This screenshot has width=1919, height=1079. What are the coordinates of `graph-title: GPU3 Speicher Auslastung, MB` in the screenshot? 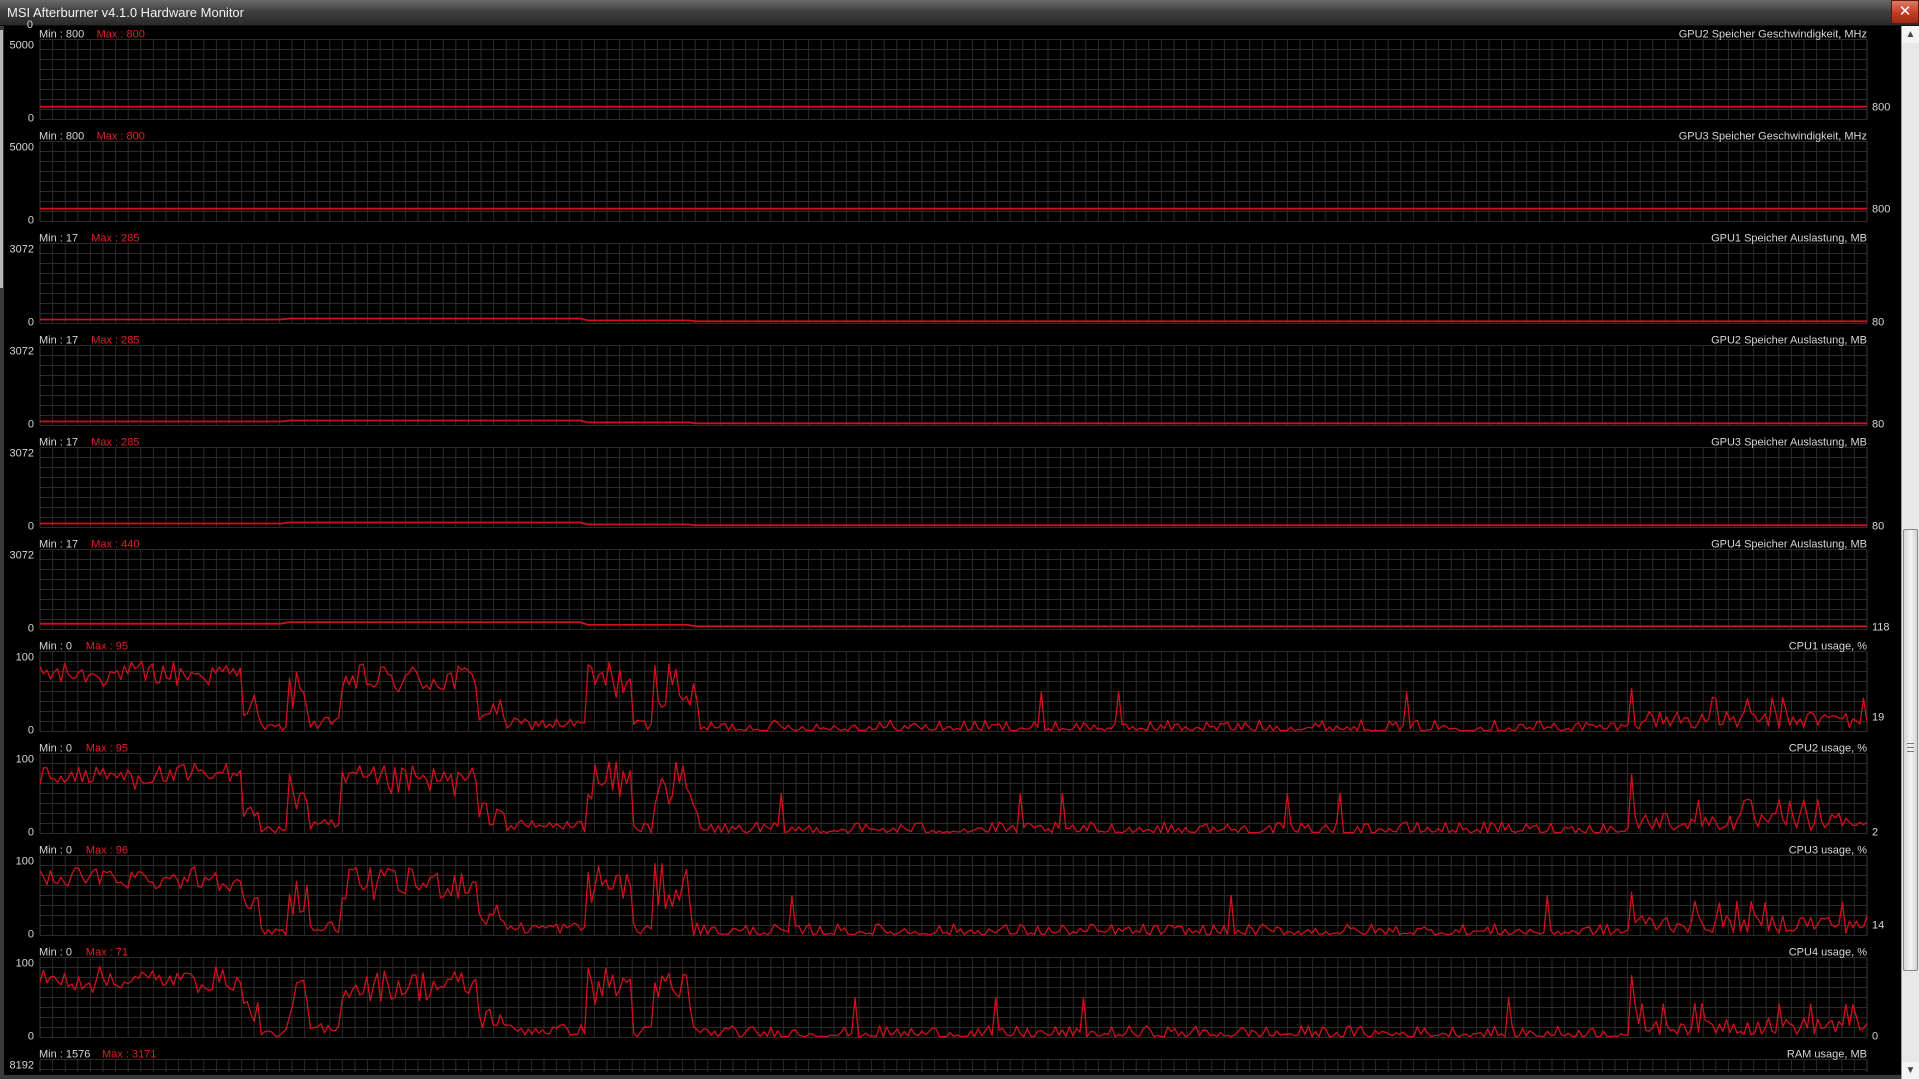 It's located at (1789, 443).